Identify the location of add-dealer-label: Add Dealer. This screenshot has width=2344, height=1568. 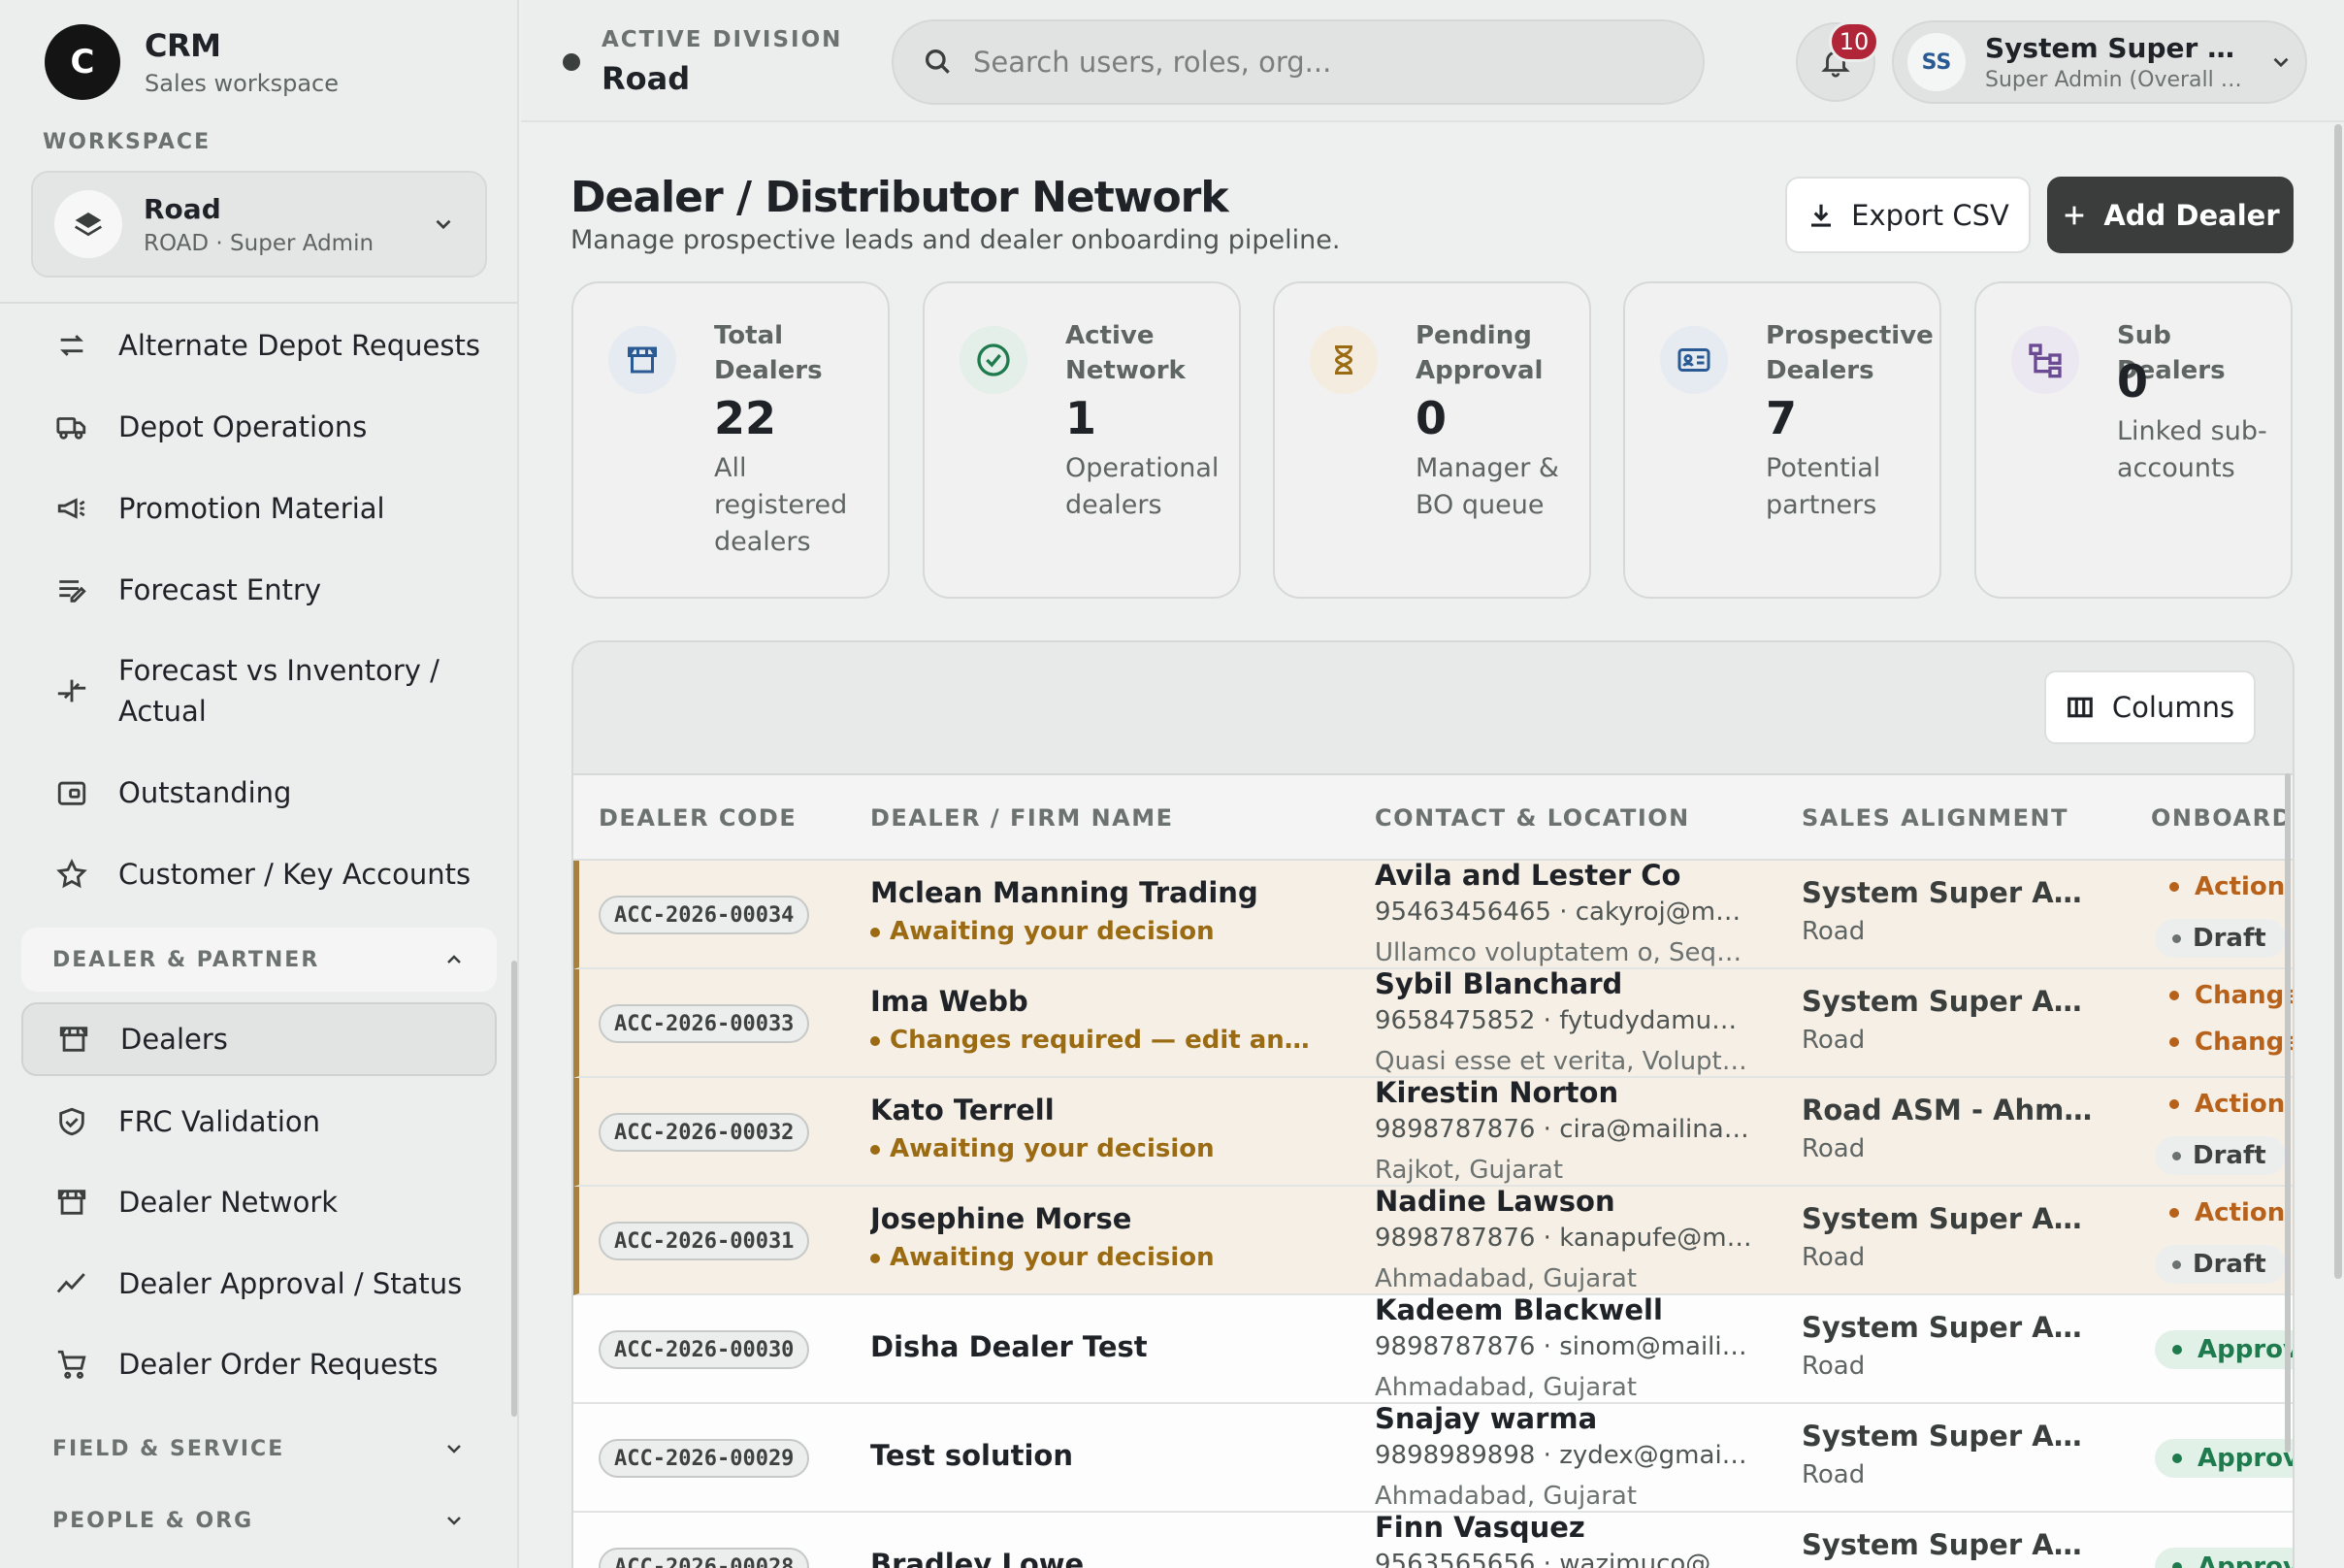
(2191, 215).